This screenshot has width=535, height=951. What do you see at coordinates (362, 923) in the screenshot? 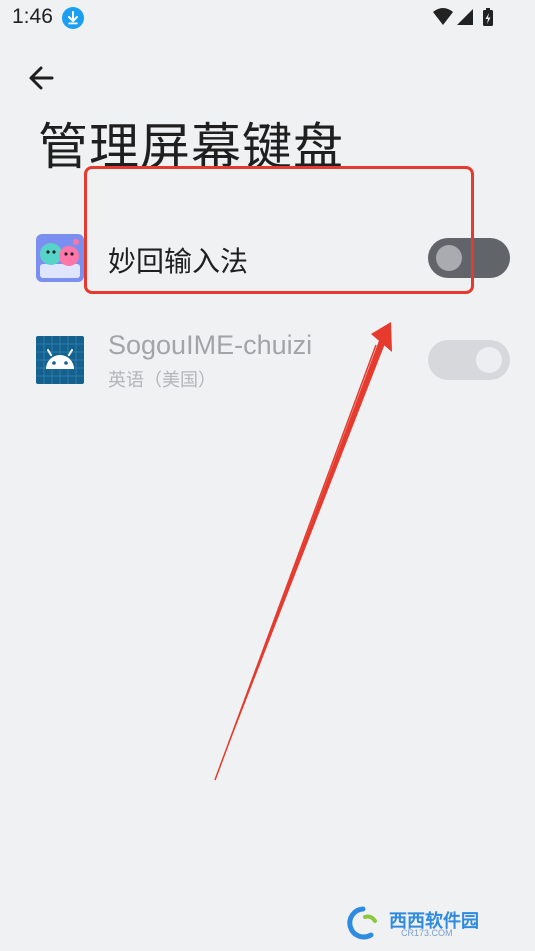
I see `watermark-logo-icon` at bounding box center [362, 923].